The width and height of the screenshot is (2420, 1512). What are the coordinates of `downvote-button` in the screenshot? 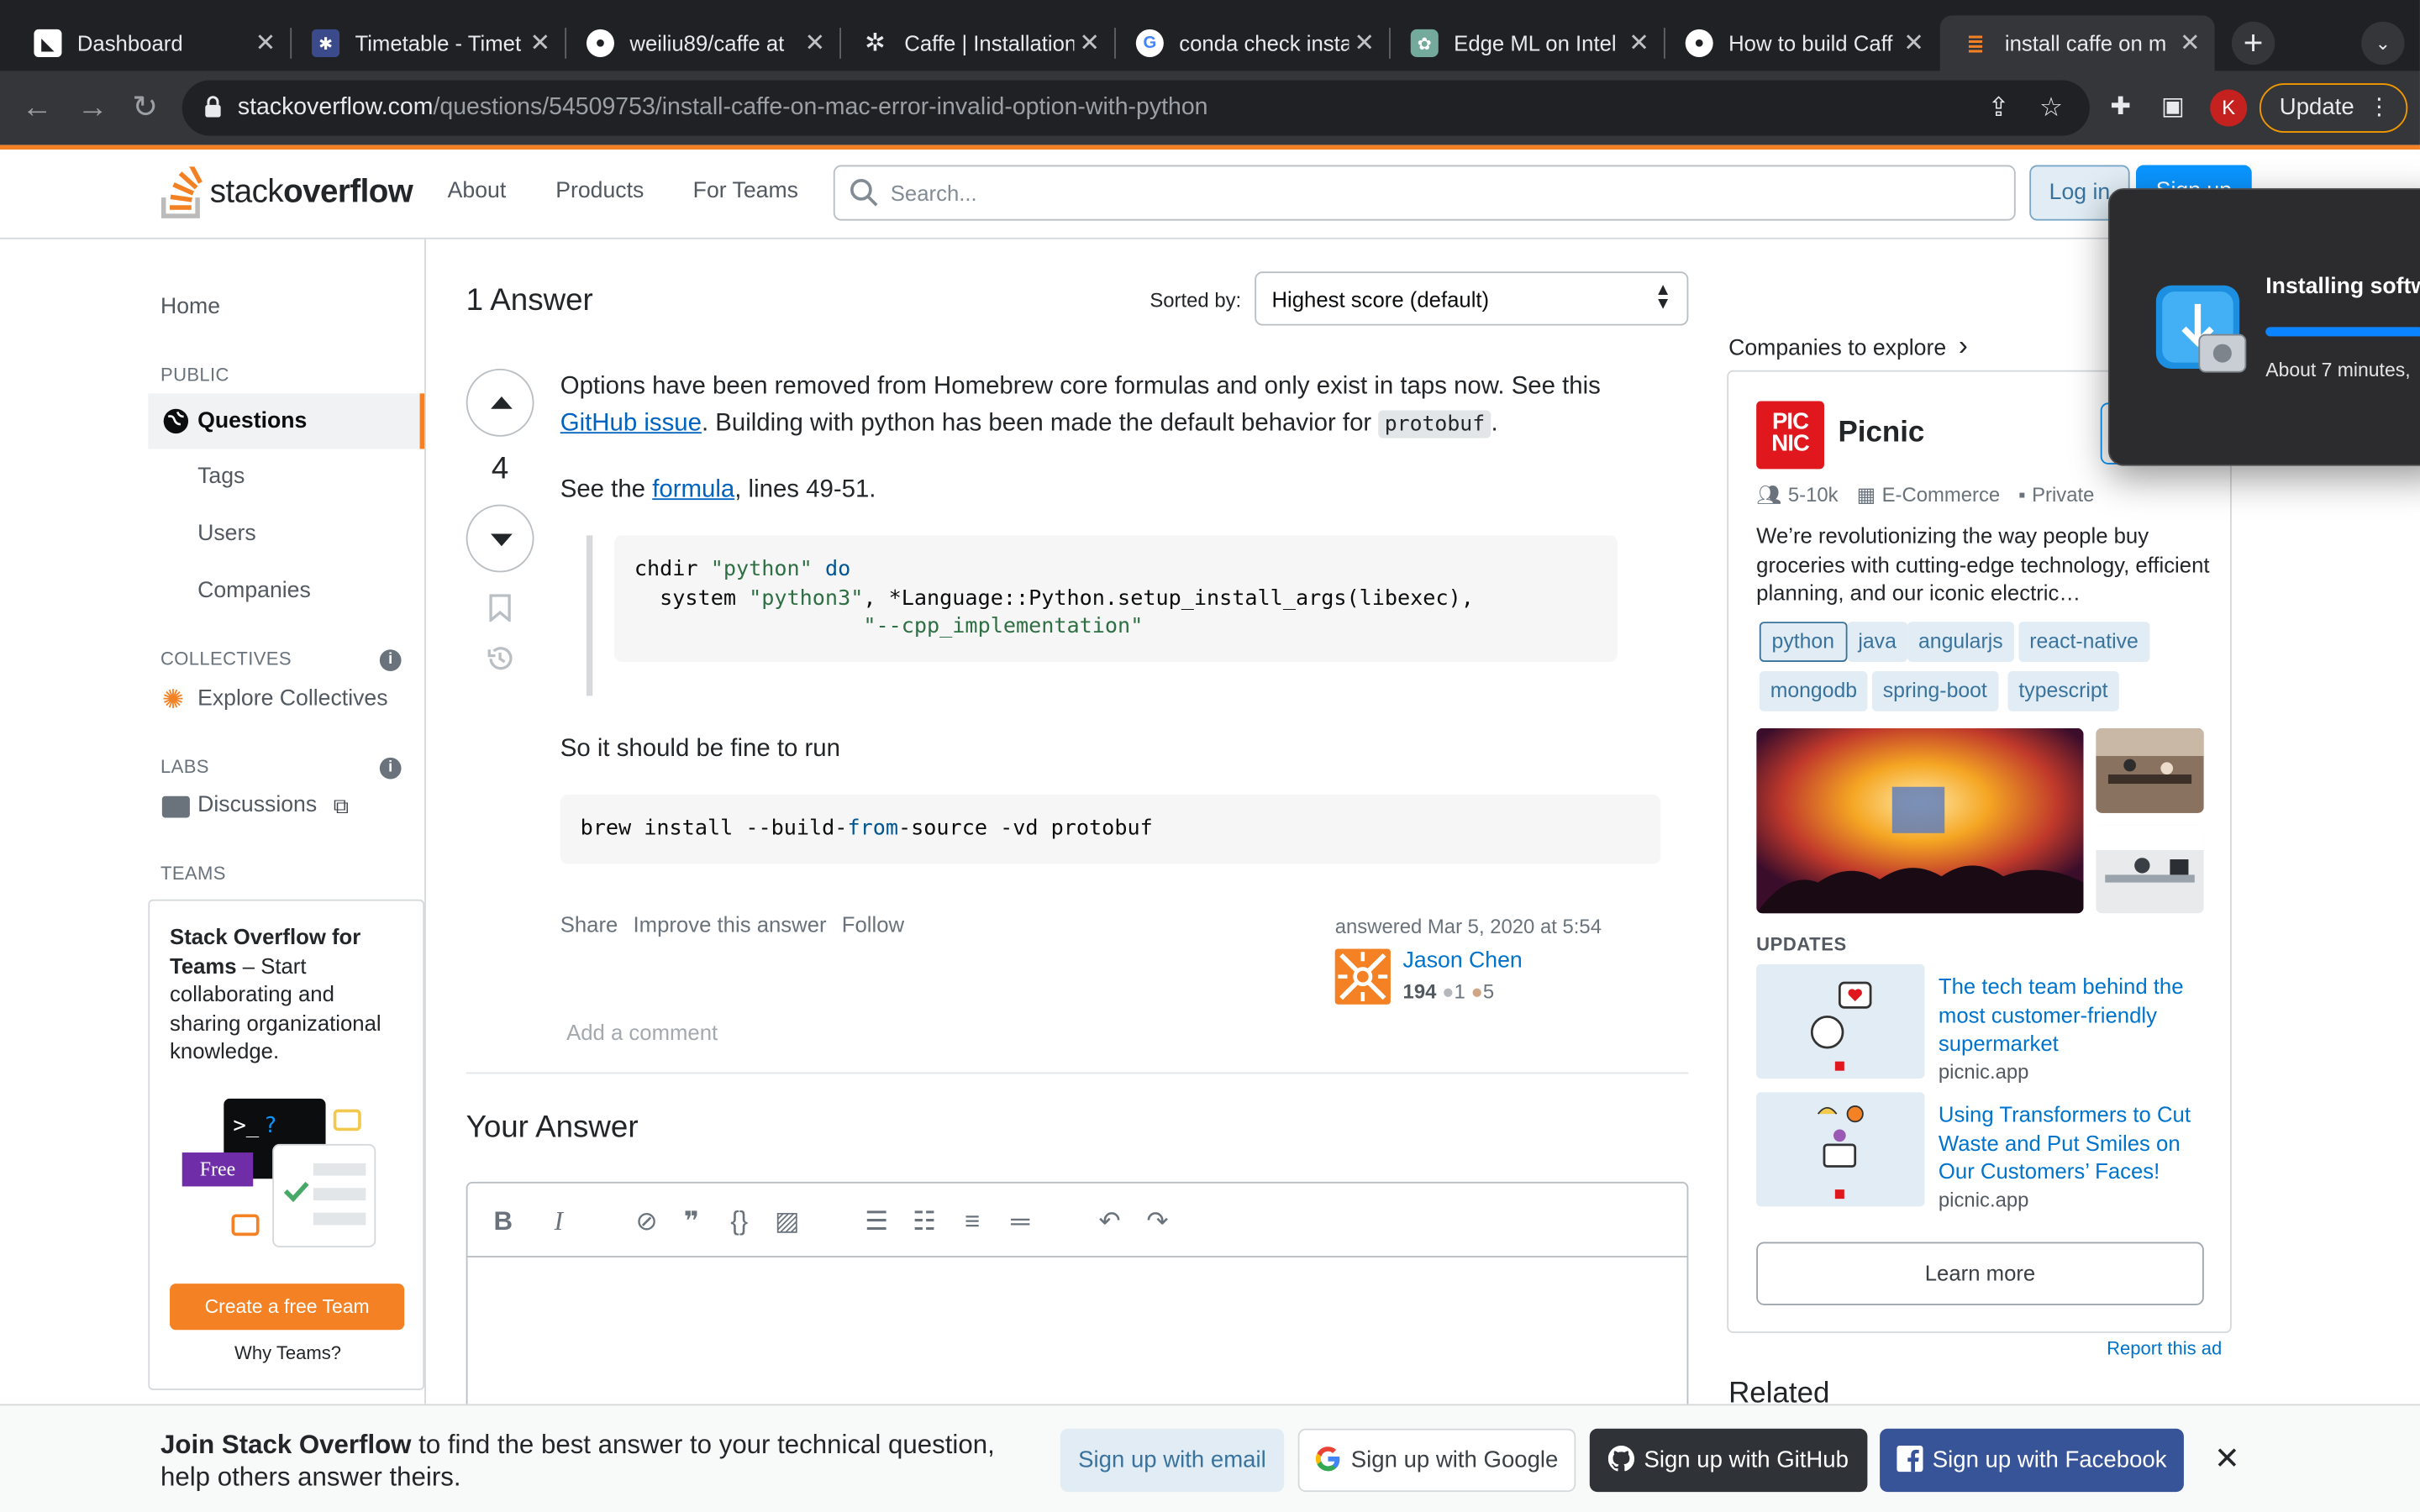 It's located at (500, 538).